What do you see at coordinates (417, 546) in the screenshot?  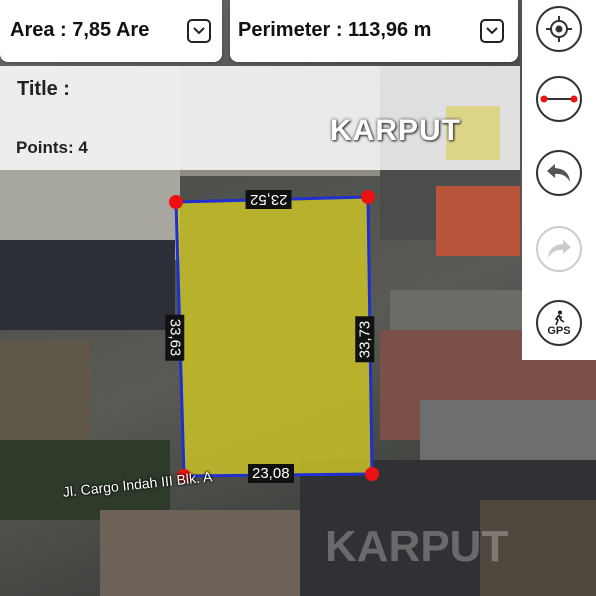 I see `watermark: KARPUT` at bounding box center [417, 546].